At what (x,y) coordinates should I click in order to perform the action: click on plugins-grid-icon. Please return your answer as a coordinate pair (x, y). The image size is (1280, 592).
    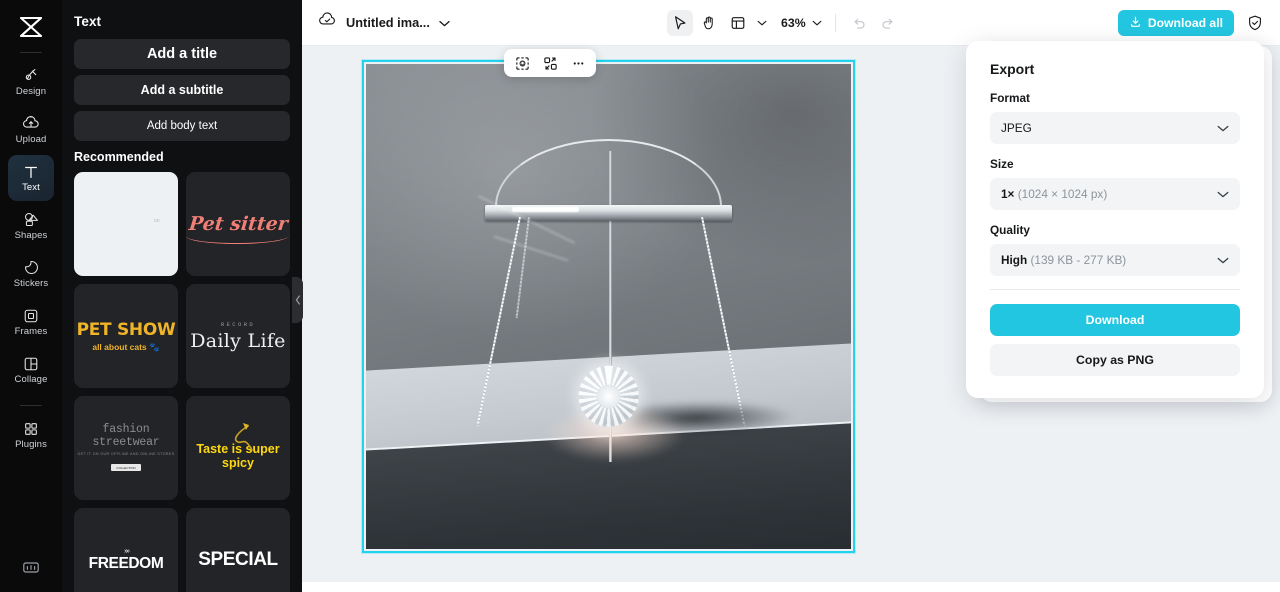
    Looking at the image, I should click on (31, 428).